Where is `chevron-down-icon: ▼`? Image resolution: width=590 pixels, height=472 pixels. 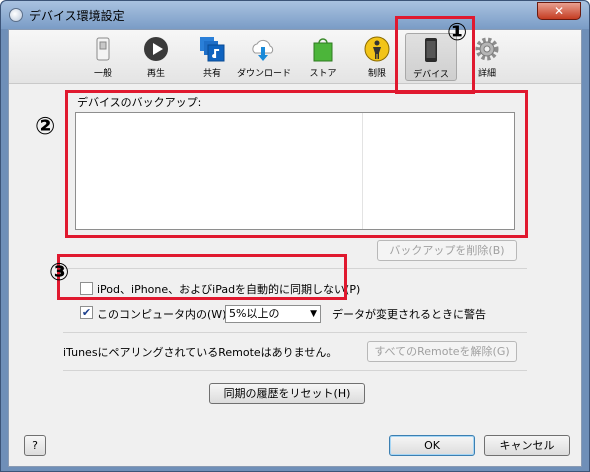 chevron-down-icon: ▼ is located at coordinates (313, 314).